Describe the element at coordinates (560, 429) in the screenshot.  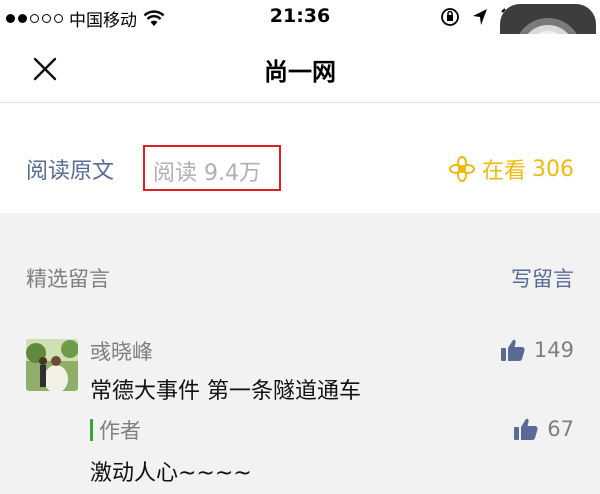
I see `reply-like-count: 67` at that location.